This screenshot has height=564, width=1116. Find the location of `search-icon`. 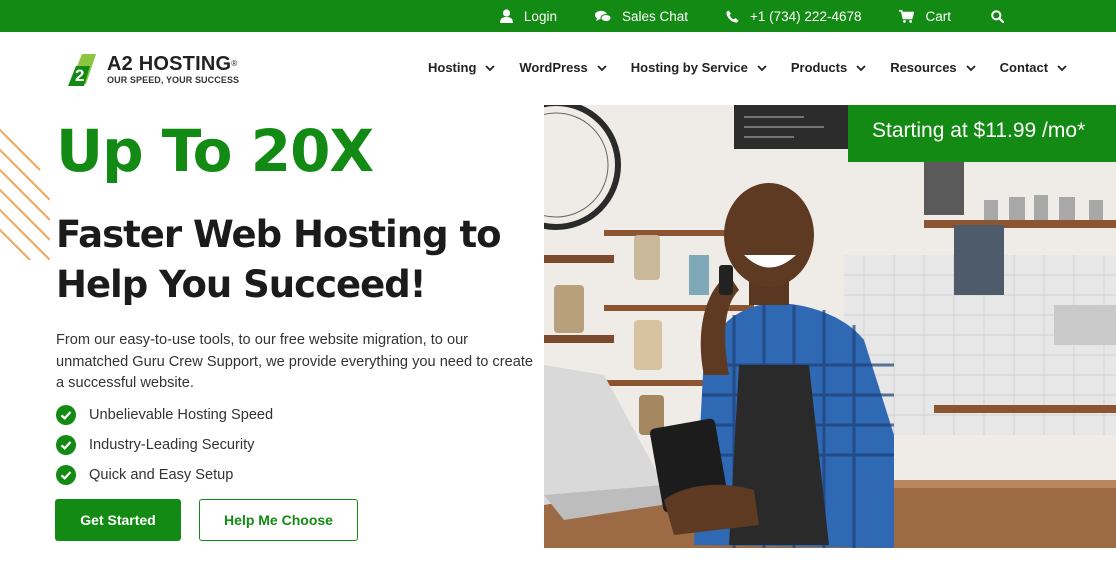

search-icon is located at coordinates (997, 16).